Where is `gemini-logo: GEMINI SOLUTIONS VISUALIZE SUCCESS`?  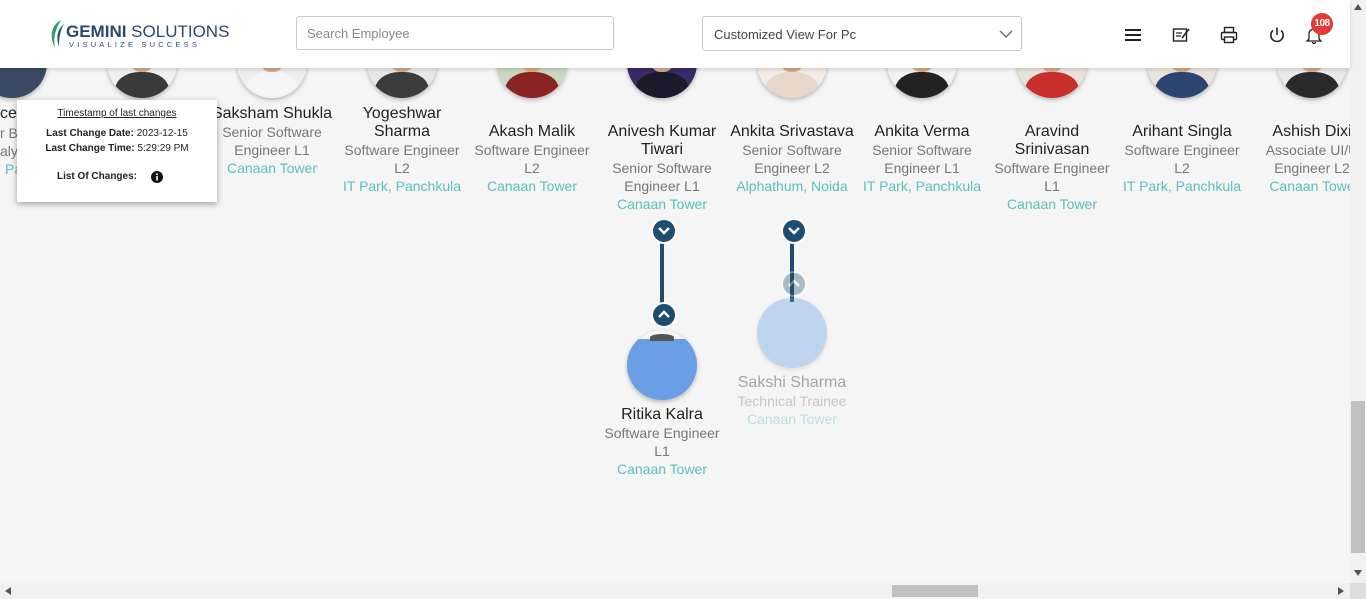 gemini-logo: GEMINI SOLUTIONS VISUALIZE SUCCESS is located at coordinates (138, 34).